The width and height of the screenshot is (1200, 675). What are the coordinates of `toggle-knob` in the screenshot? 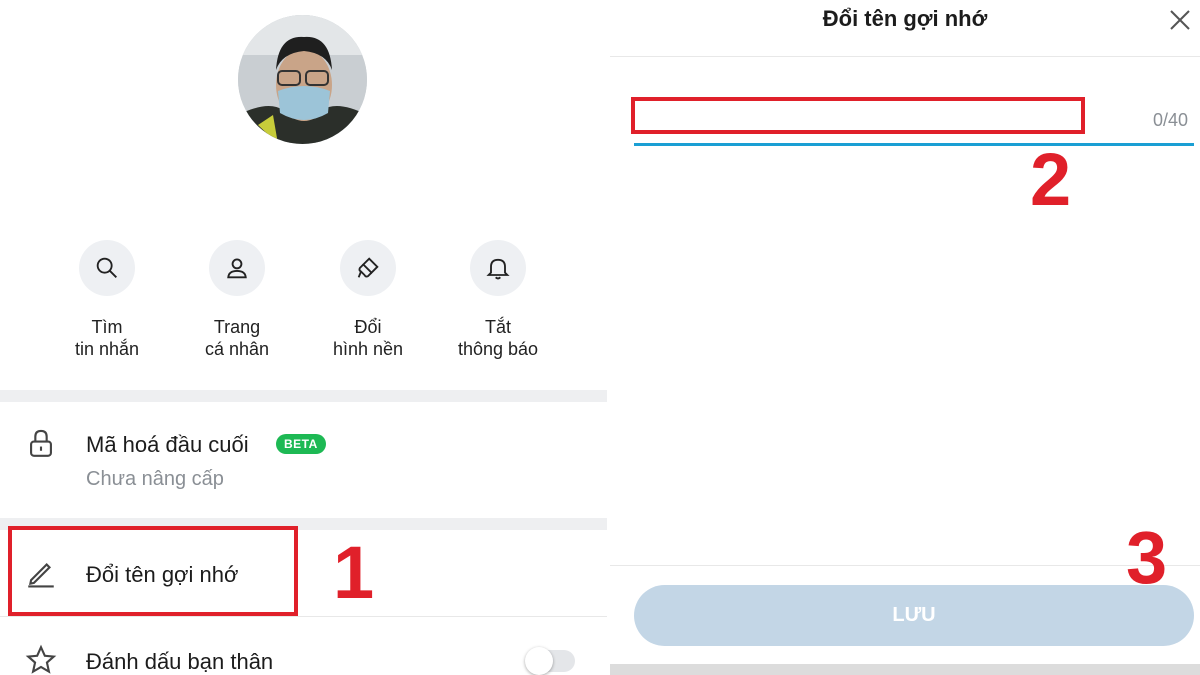 It's located at (539, 661).